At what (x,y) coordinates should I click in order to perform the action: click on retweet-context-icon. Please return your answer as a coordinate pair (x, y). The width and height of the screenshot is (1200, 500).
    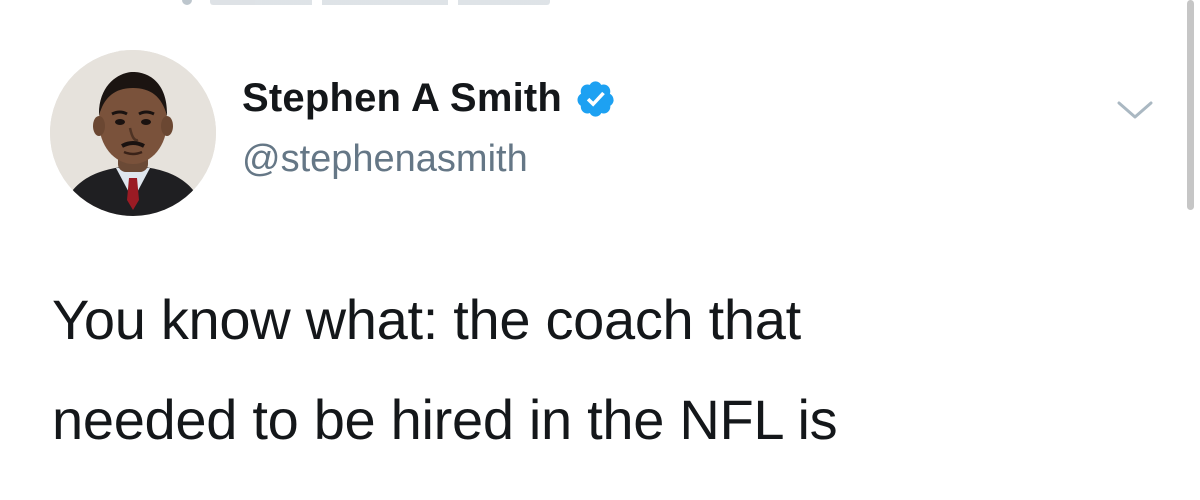
    Looking at the image, I should click on (187, 2).